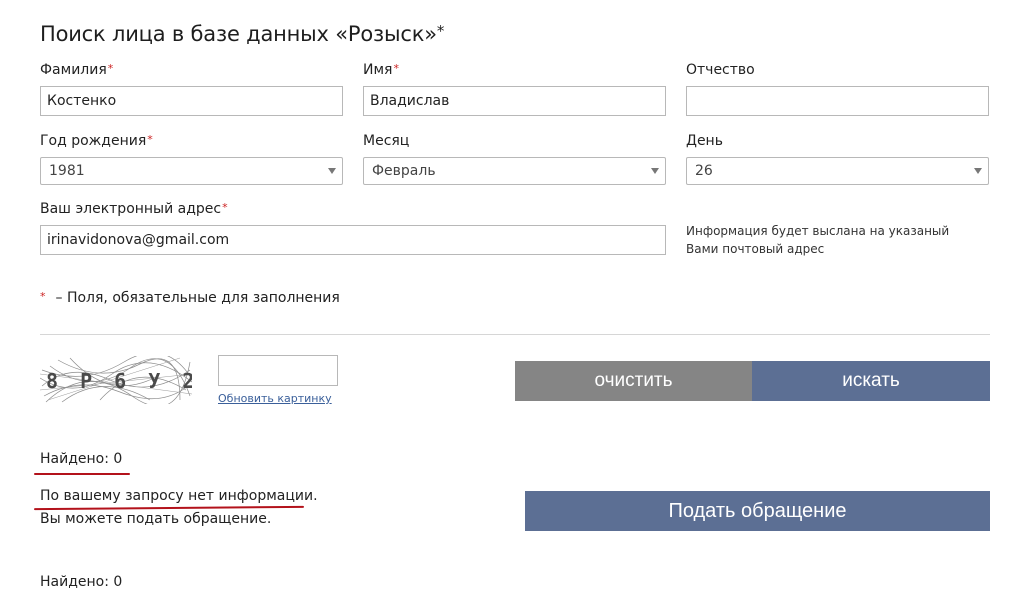 Image resolution: width=1027 pixels, height=610 pixels. I want to click on clear-button: очистить, so click(633, 381).